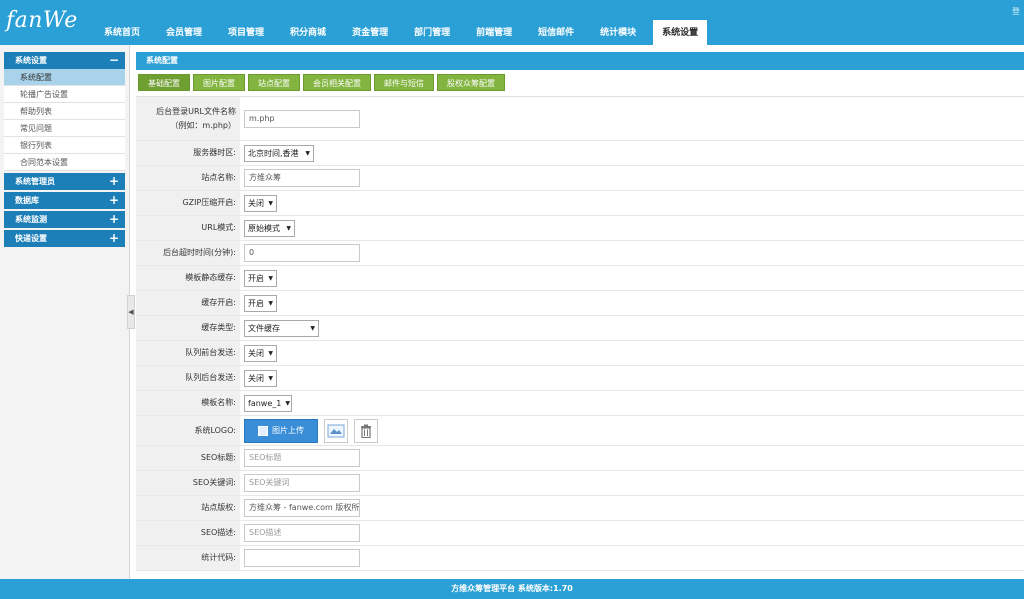 The image size is (1024, 599). What do you see at coordinates (31, 60) in the screenshot?
I see `sidebar-group-title: 系统设置` at bounding box center [31, 60].